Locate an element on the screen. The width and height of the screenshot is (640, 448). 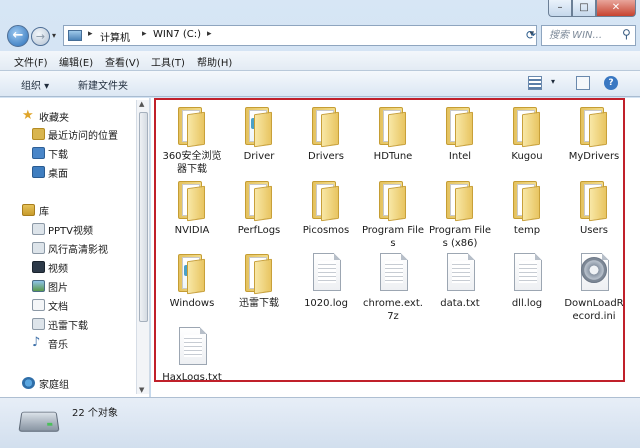
sidebar-item-fengxing: 风行高清影视 is located at coordinates (69, 248).